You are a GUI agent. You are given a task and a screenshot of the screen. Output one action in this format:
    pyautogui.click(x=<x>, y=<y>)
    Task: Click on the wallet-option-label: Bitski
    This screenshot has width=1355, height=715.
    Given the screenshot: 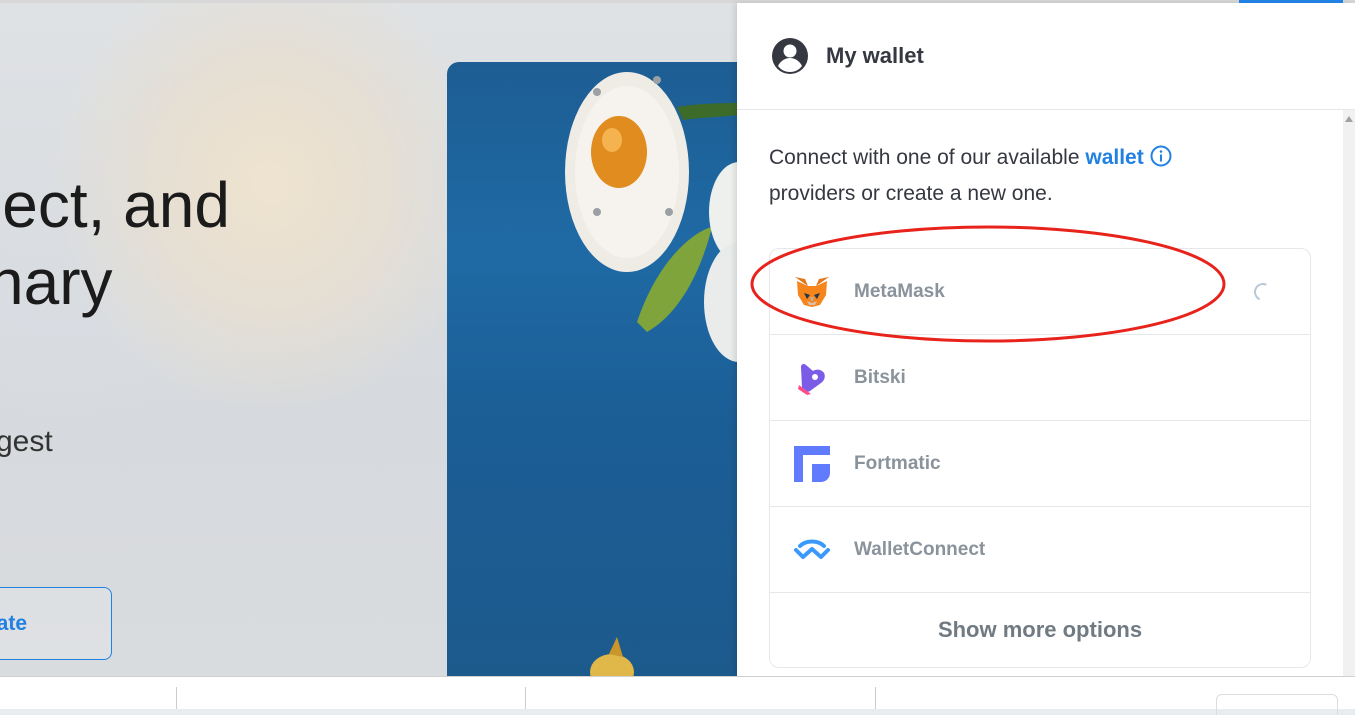 What is the action you would take?
    pyautogui.click(x=880, y=377)
    